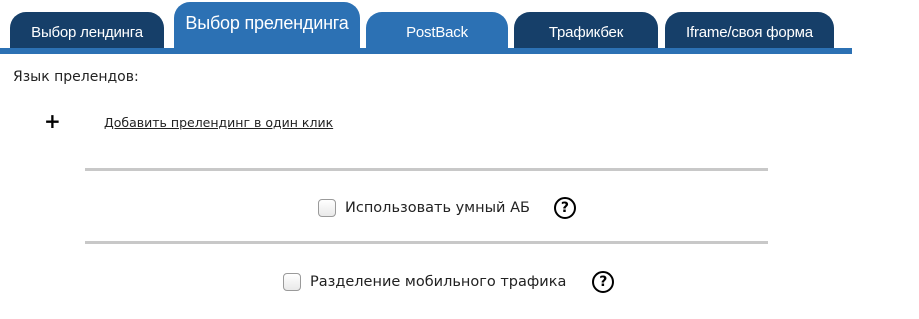  I want to click on smart-ab-checkbox, so click(327, 208).